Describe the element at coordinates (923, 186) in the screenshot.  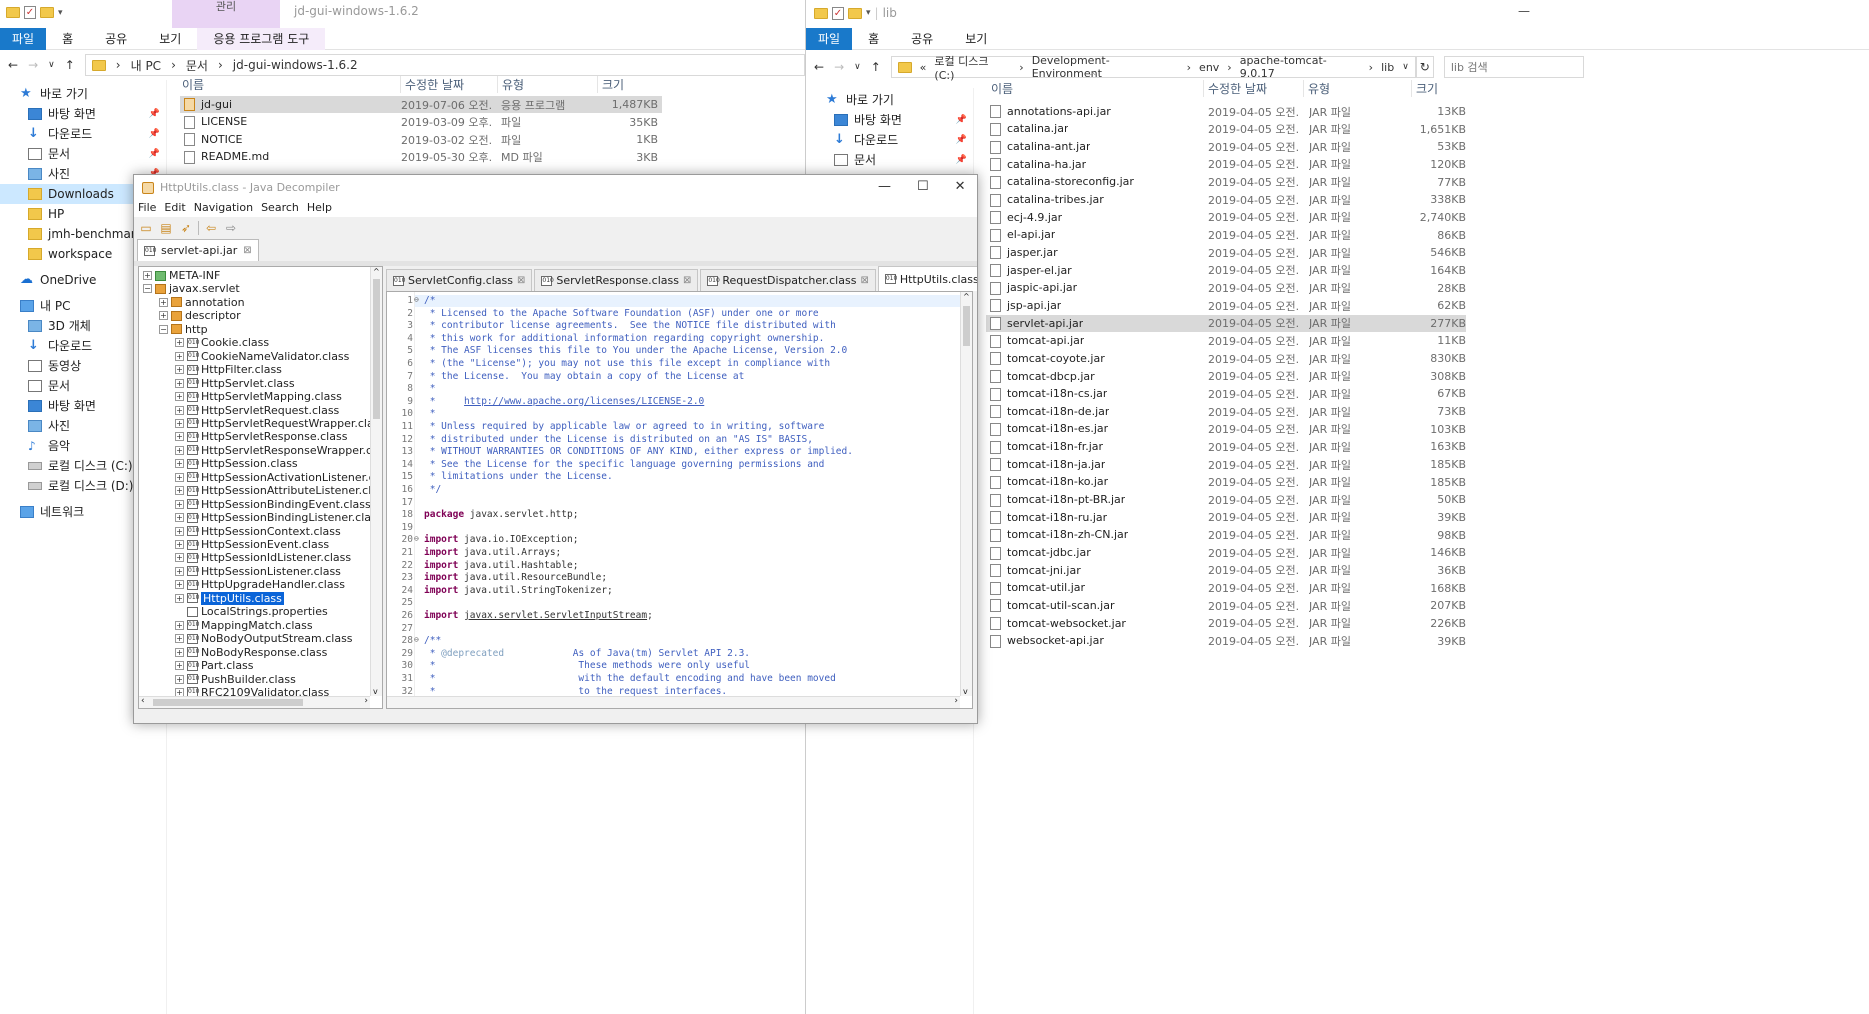
I see `maximize-icon: ☐` at that location.